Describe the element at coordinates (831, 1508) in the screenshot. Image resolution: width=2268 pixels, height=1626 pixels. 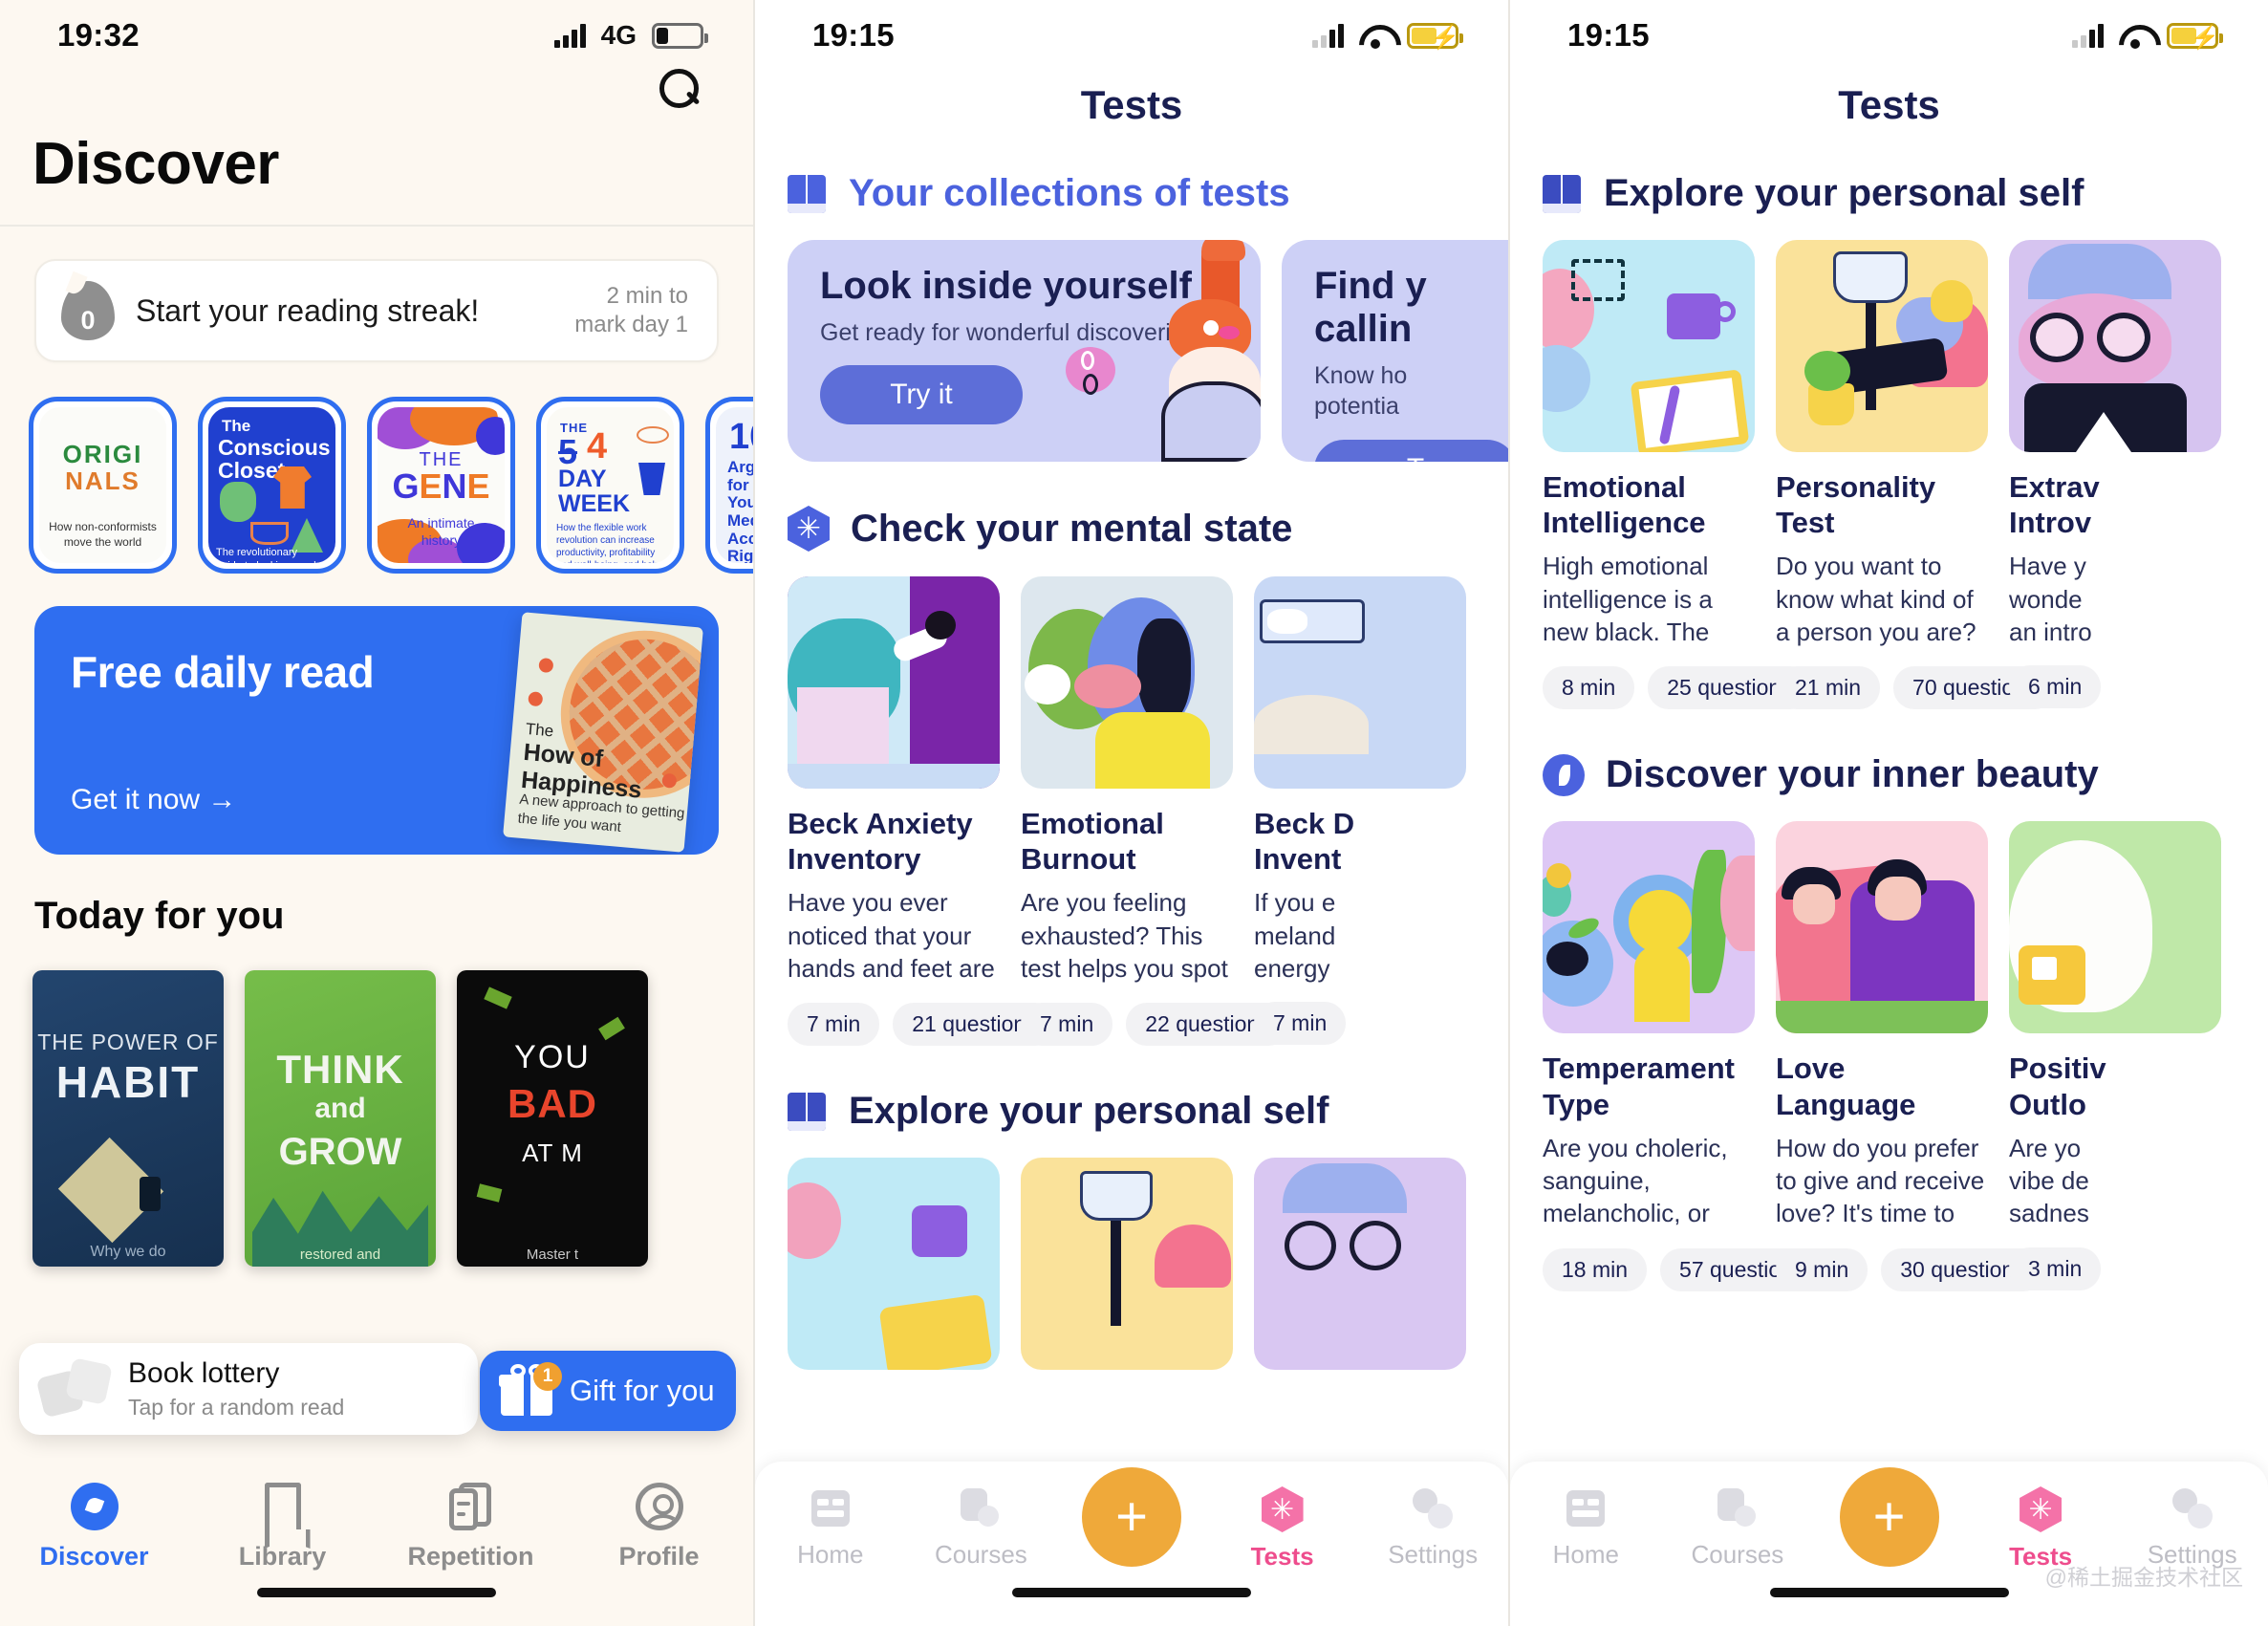
I see `home-icon` at that location.